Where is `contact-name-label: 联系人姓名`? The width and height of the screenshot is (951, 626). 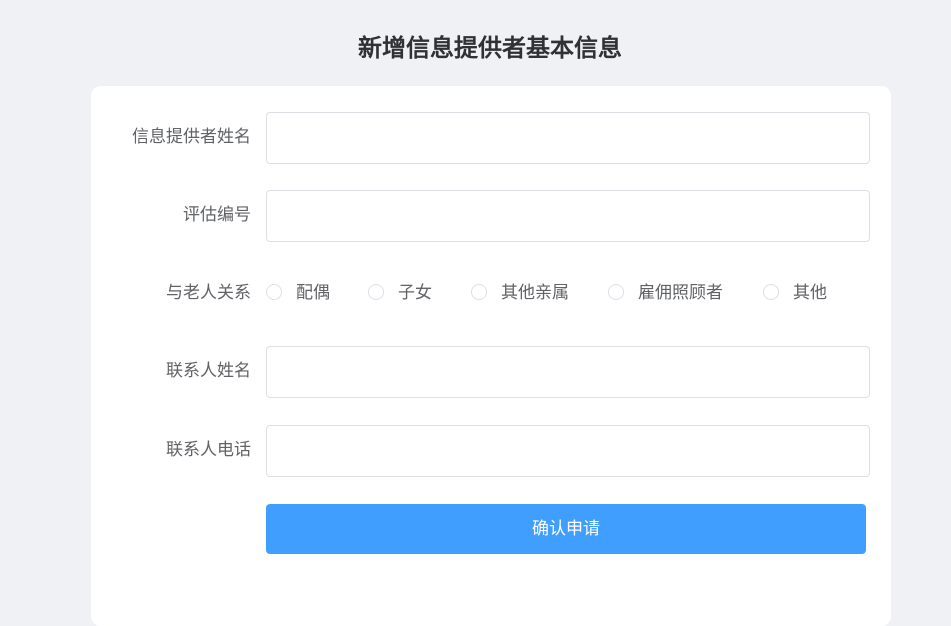
contact-name-label: 联系人姓名 is located at coordinates (208, 371).